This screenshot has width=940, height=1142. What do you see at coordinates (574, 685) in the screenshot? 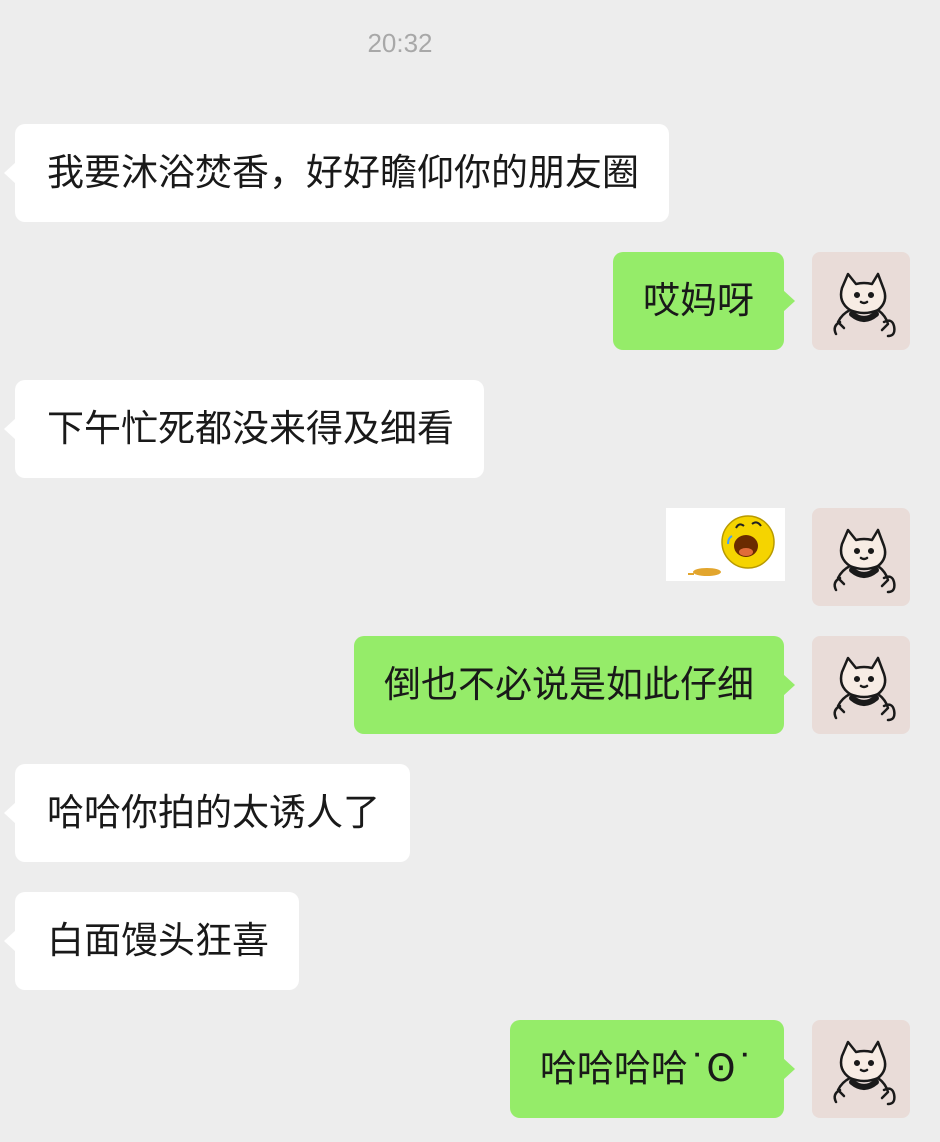
I see `outgoing-message-bubble: 倒也不必说是如此仔细` at bounding box center [574, 685].